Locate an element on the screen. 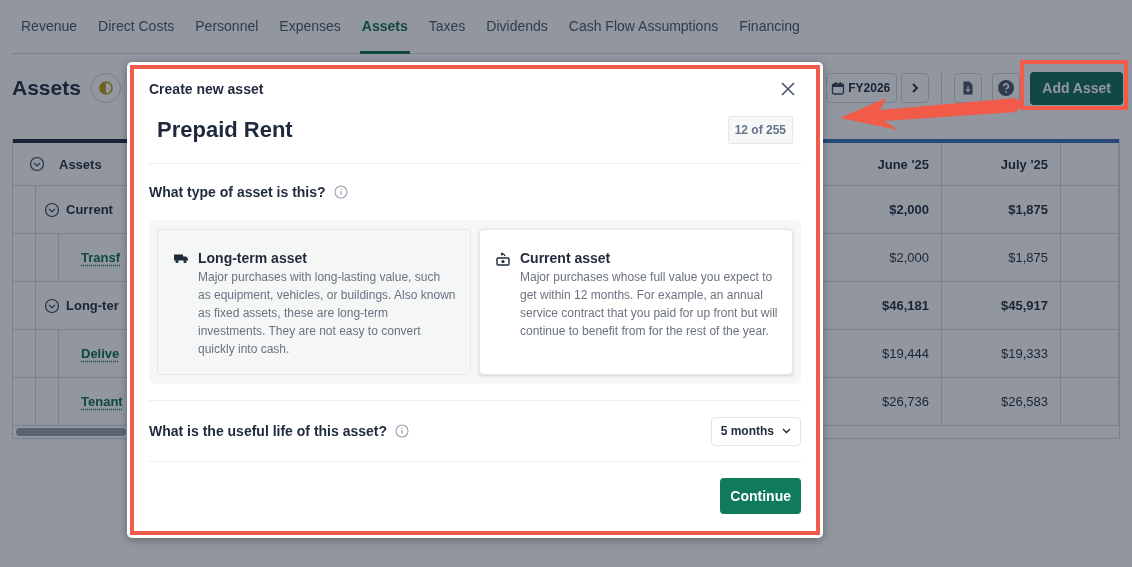 The image size is (1132, 567). dialog-title: Create new asset is located at coordinates (206, 89).